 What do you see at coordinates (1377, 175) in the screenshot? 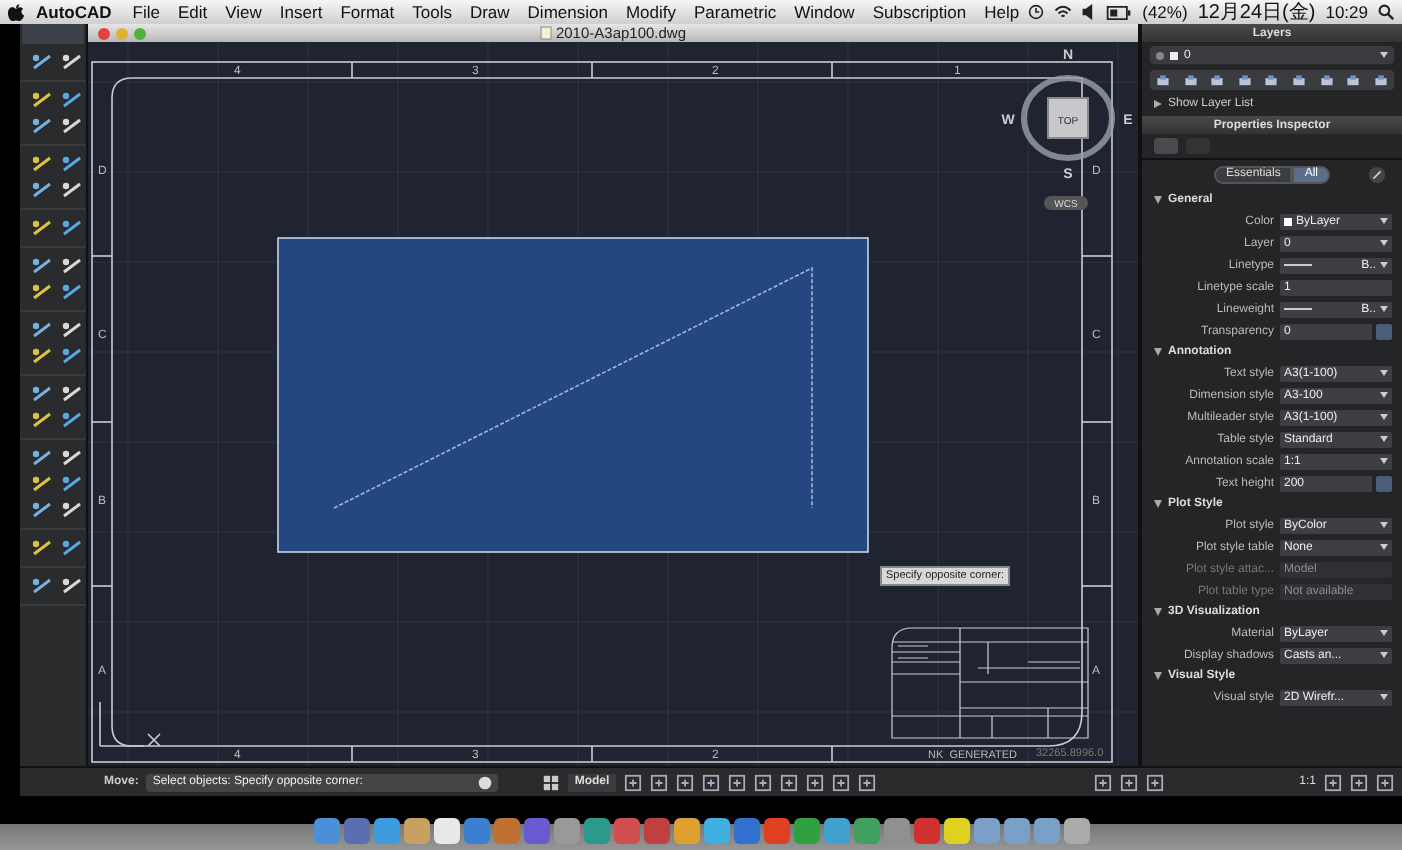
I see `pick-icon` at bounding box center [1377, 175].